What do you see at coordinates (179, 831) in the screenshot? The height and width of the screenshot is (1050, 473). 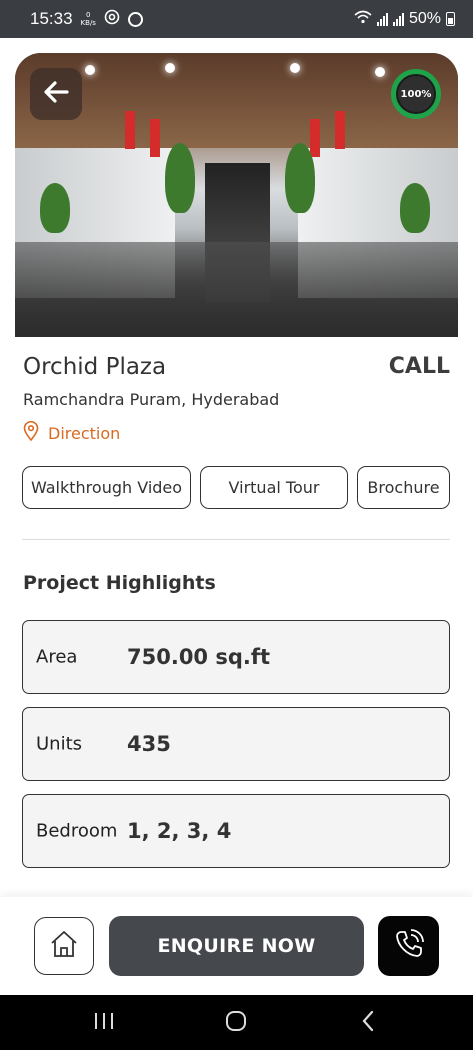 I see `highlight-value: 1, 2, 3, 4` at bounding box center [179, 831].